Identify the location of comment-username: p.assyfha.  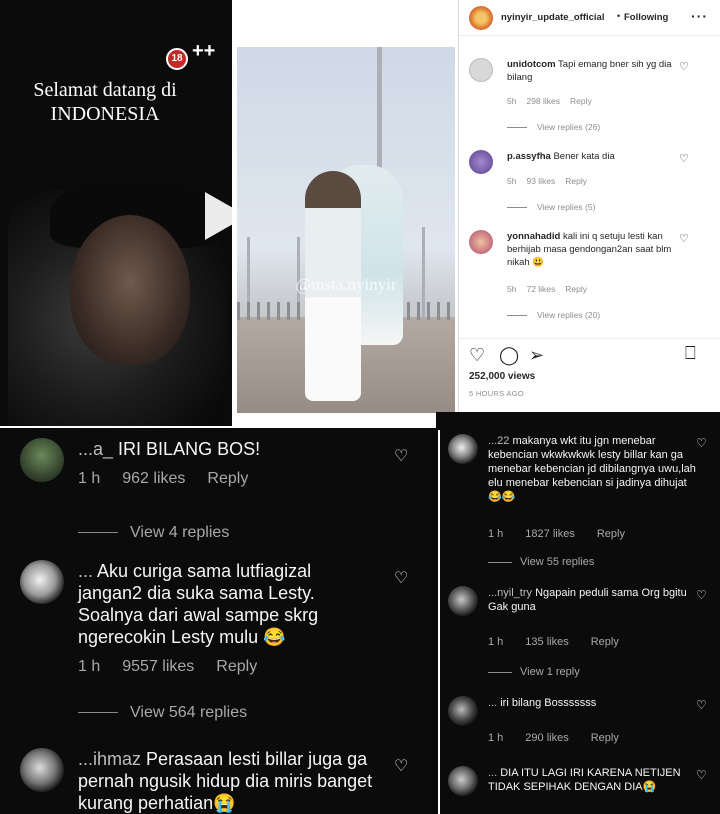
(529, 156).